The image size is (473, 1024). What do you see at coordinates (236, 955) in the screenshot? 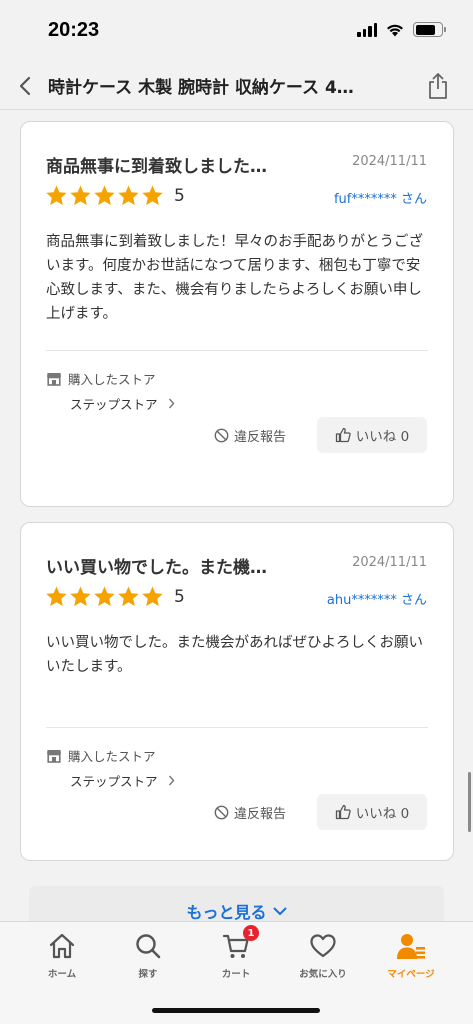
I see `tab-cart: 1 カート` at bounding box center [236, 955].